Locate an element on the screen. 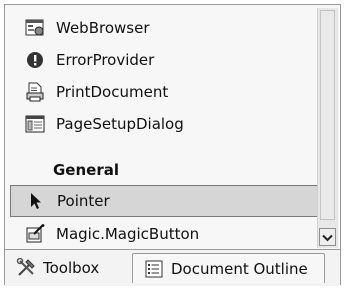 The image size is (347, 289). document-outline-icon is located at coordinates (154, 269).